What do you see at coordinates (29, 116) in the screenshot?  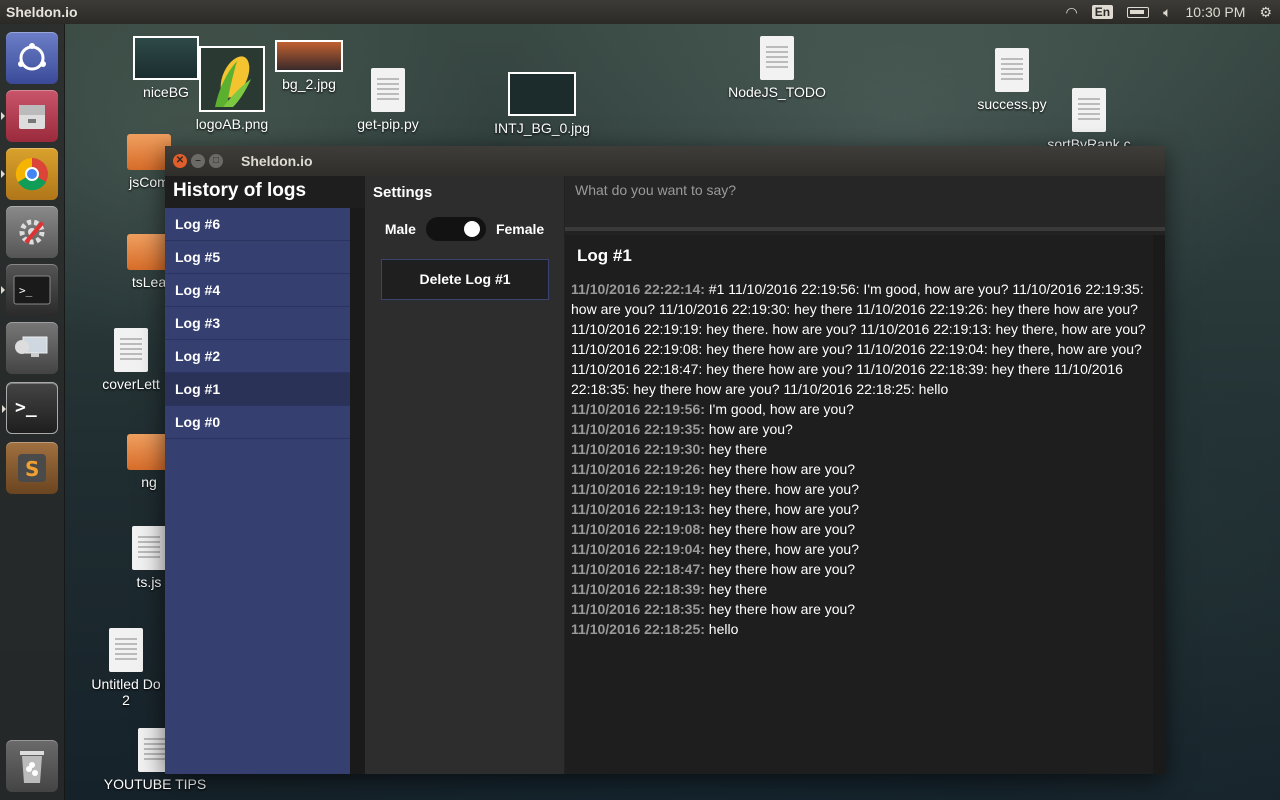 I see `files-icon` at bounding box center [29, 116].